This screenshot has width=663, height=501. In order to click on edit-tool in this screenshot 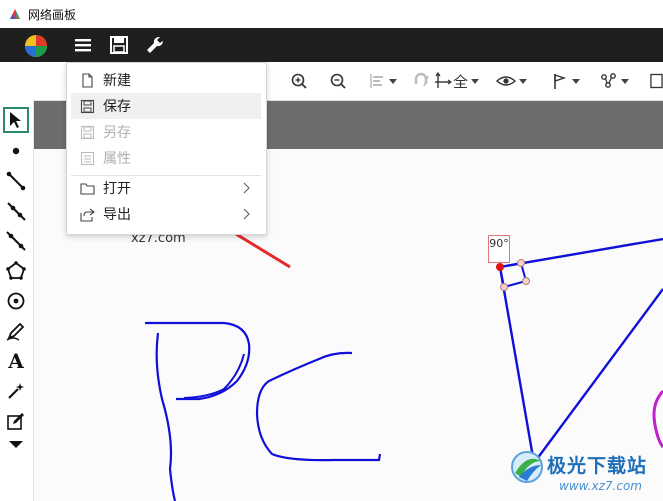, I will do `click(16, 421)`.